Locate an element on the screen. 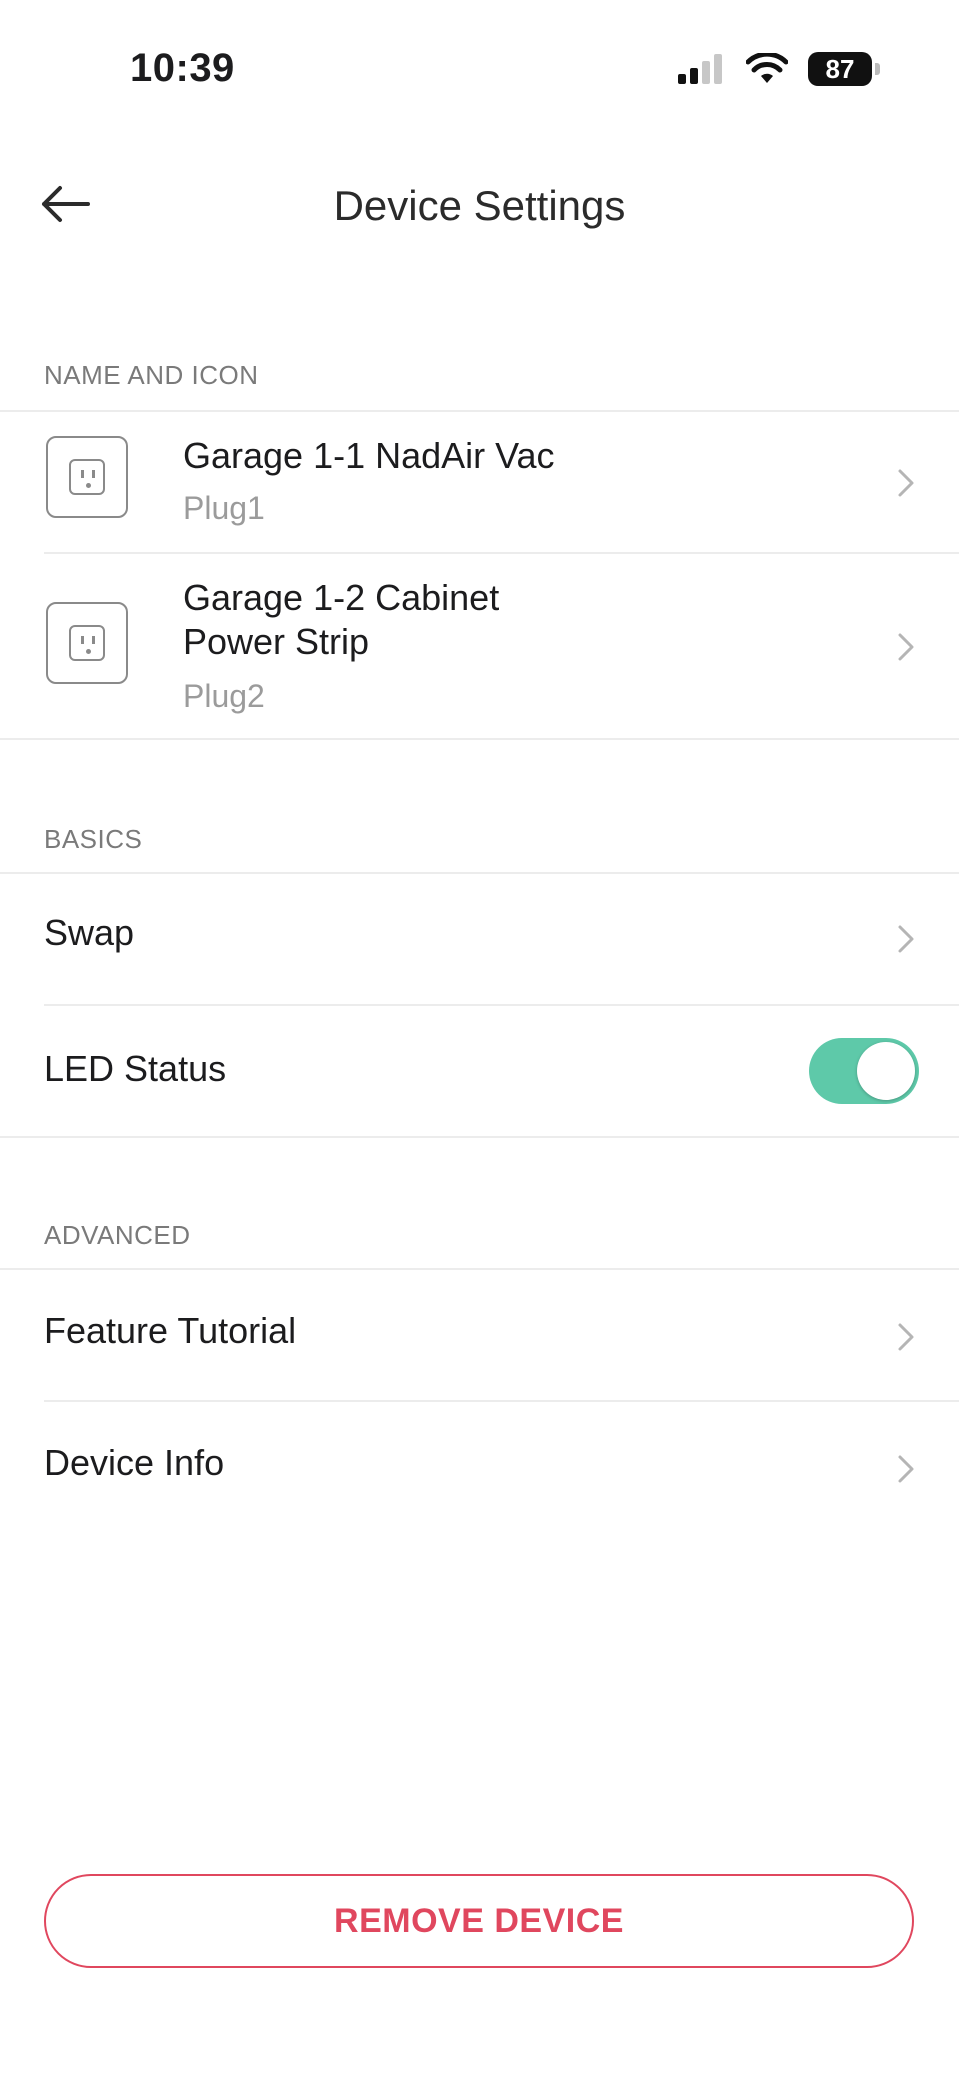 The width and height of the screenshot is (959, 2084). section-header-name-and-icon: NAME AND ICON is located at coordinates (151, 375).